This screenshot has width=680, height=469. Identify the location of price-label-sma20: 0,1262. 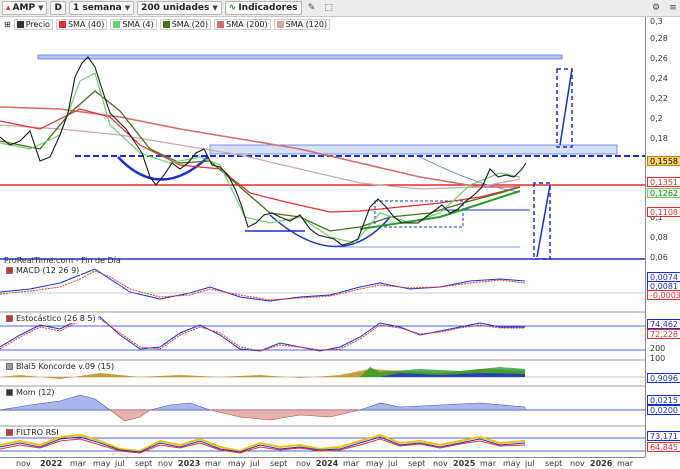
(663, 193).